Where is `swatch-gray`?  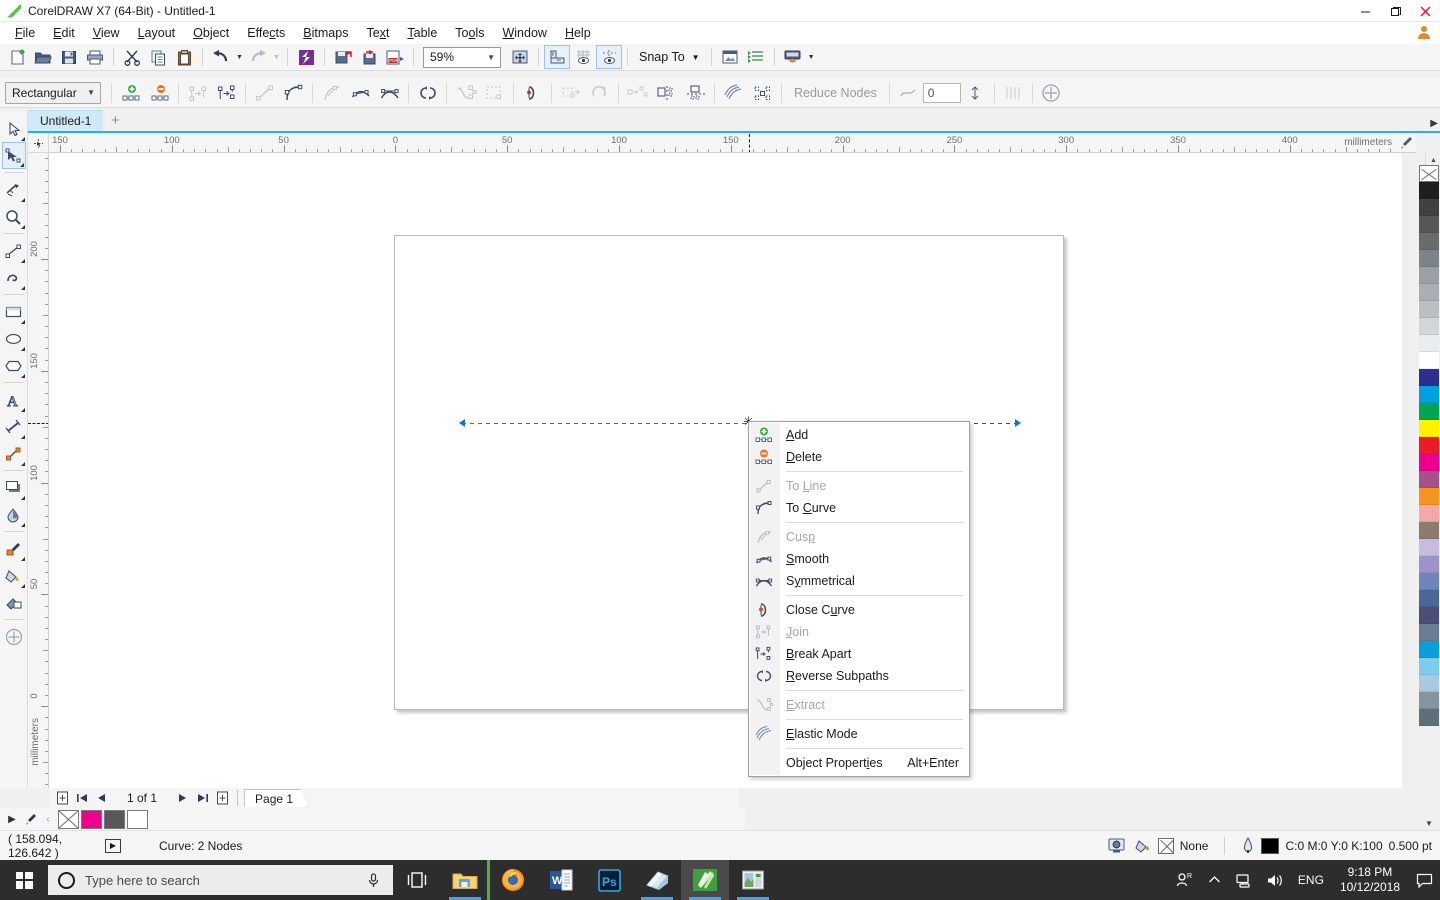 swatch-gray is located at coordinates (114, 819).